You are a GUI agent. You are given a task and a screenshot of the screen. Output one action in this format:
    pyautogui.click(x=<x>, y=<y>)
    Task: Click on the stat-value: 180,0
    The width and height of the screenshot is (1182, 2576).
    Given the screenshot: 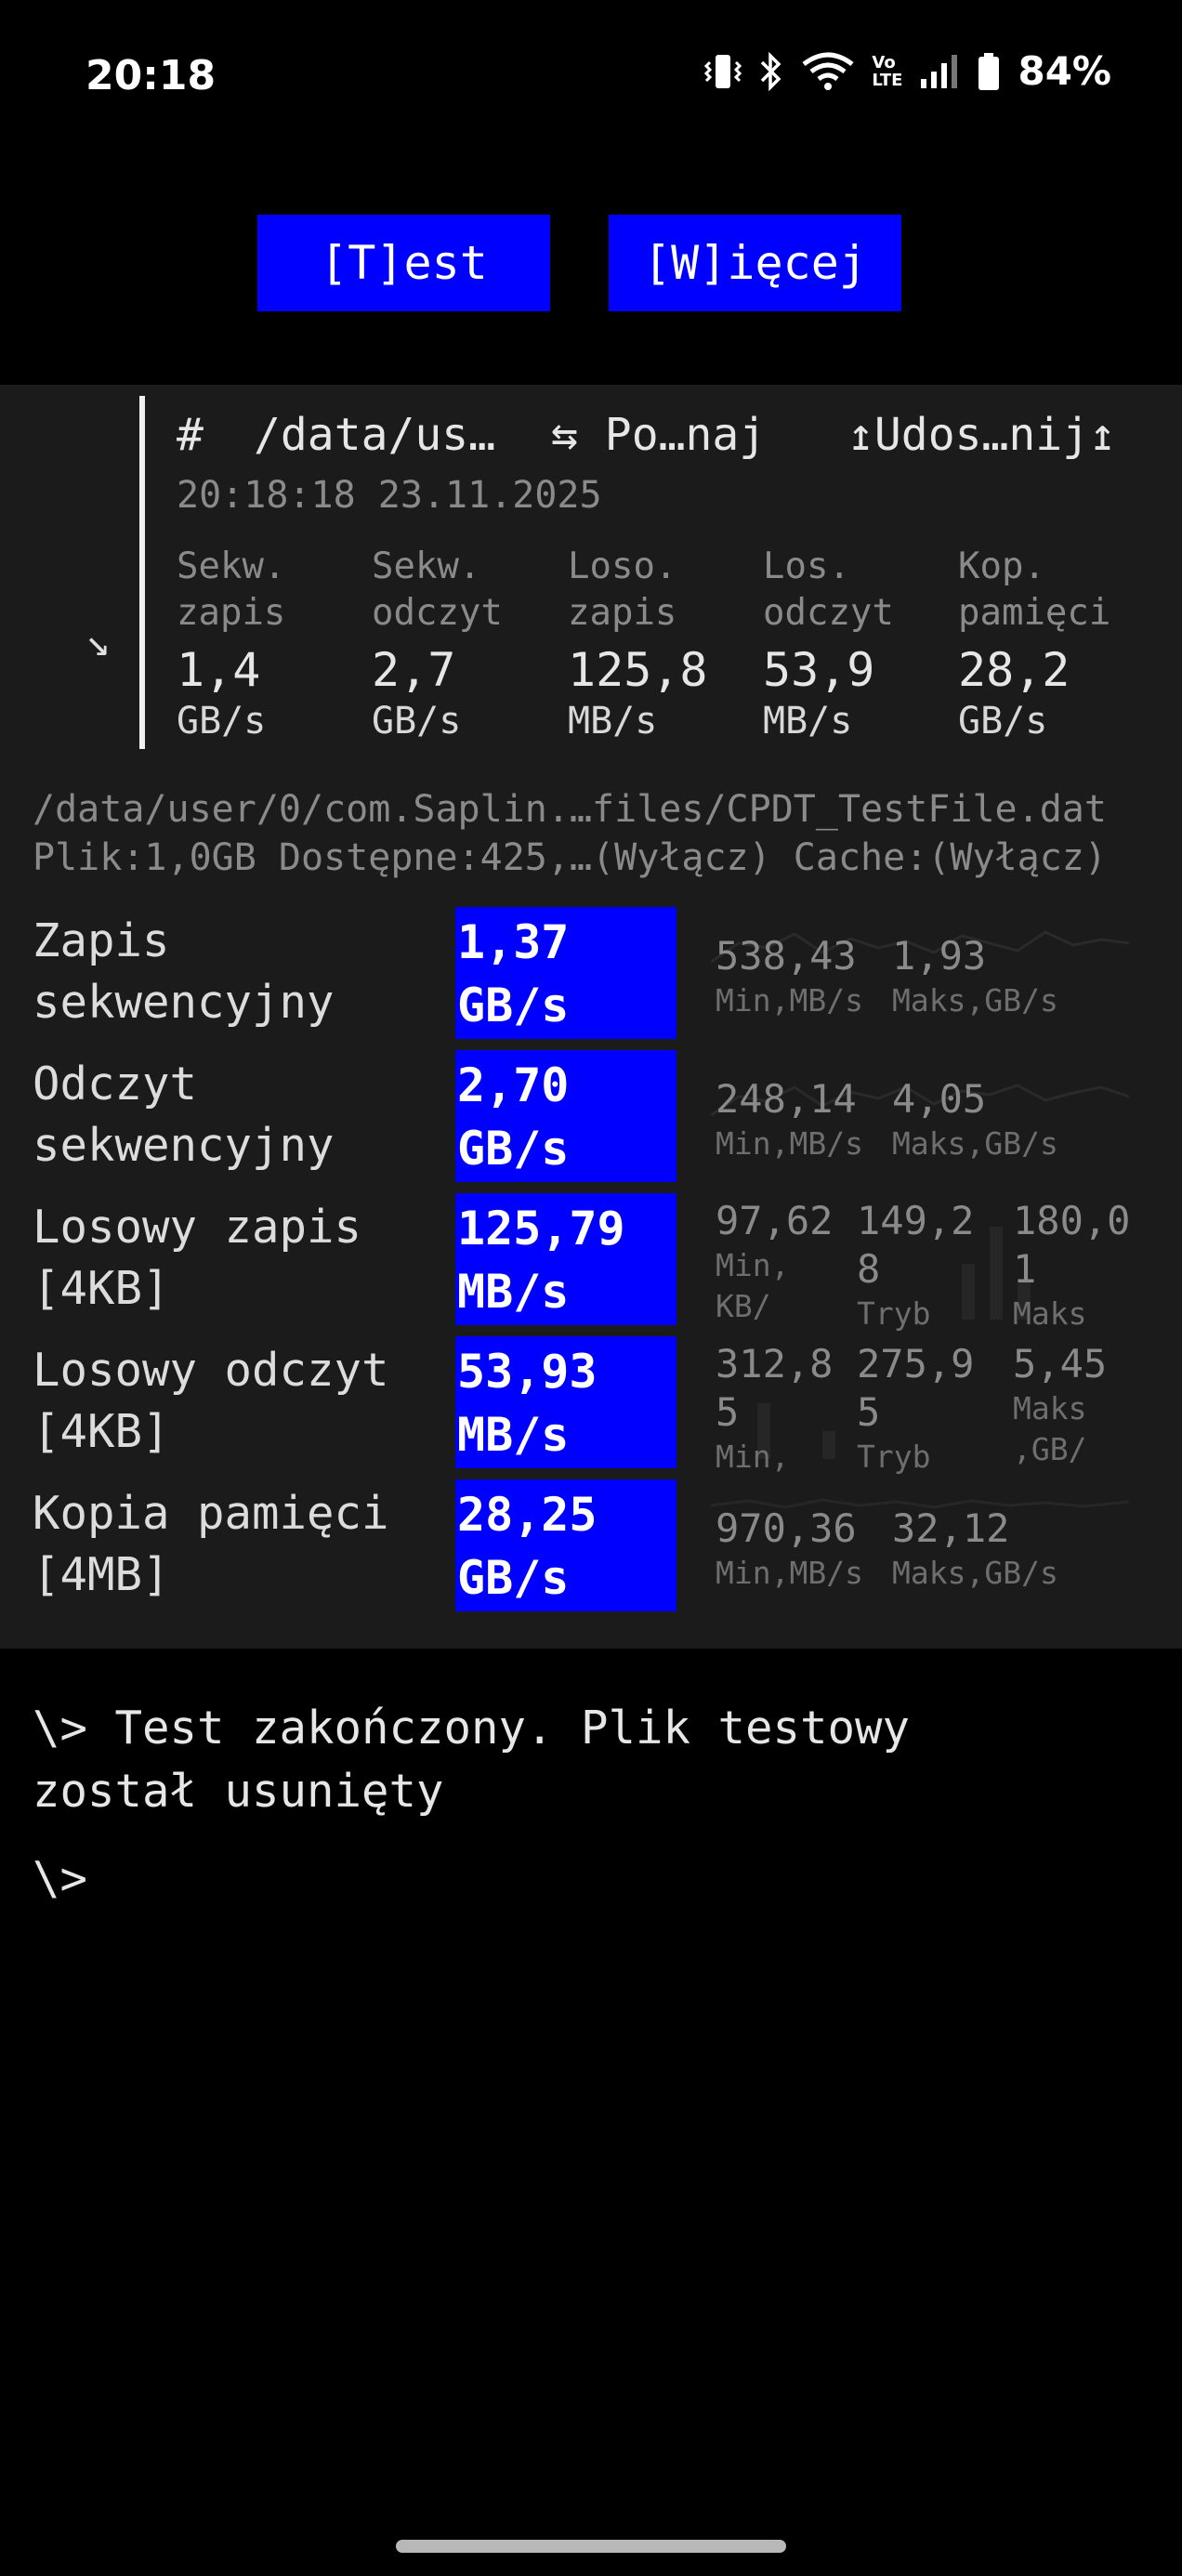 What is the action you would take?
    pyautogui.click(x=1072, y=1220)
    